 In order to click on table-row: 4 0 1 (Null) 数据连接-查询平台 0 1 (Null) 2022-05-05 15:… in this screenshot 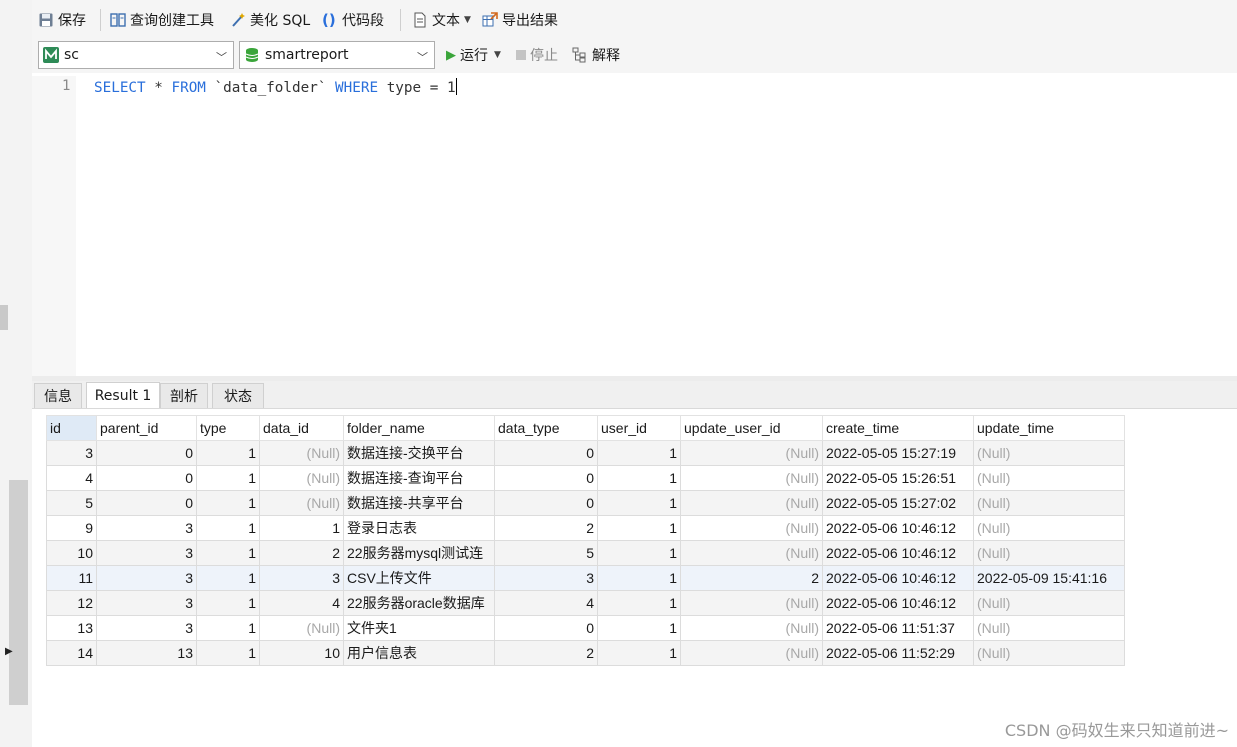, I will do `click(585, 478)`.